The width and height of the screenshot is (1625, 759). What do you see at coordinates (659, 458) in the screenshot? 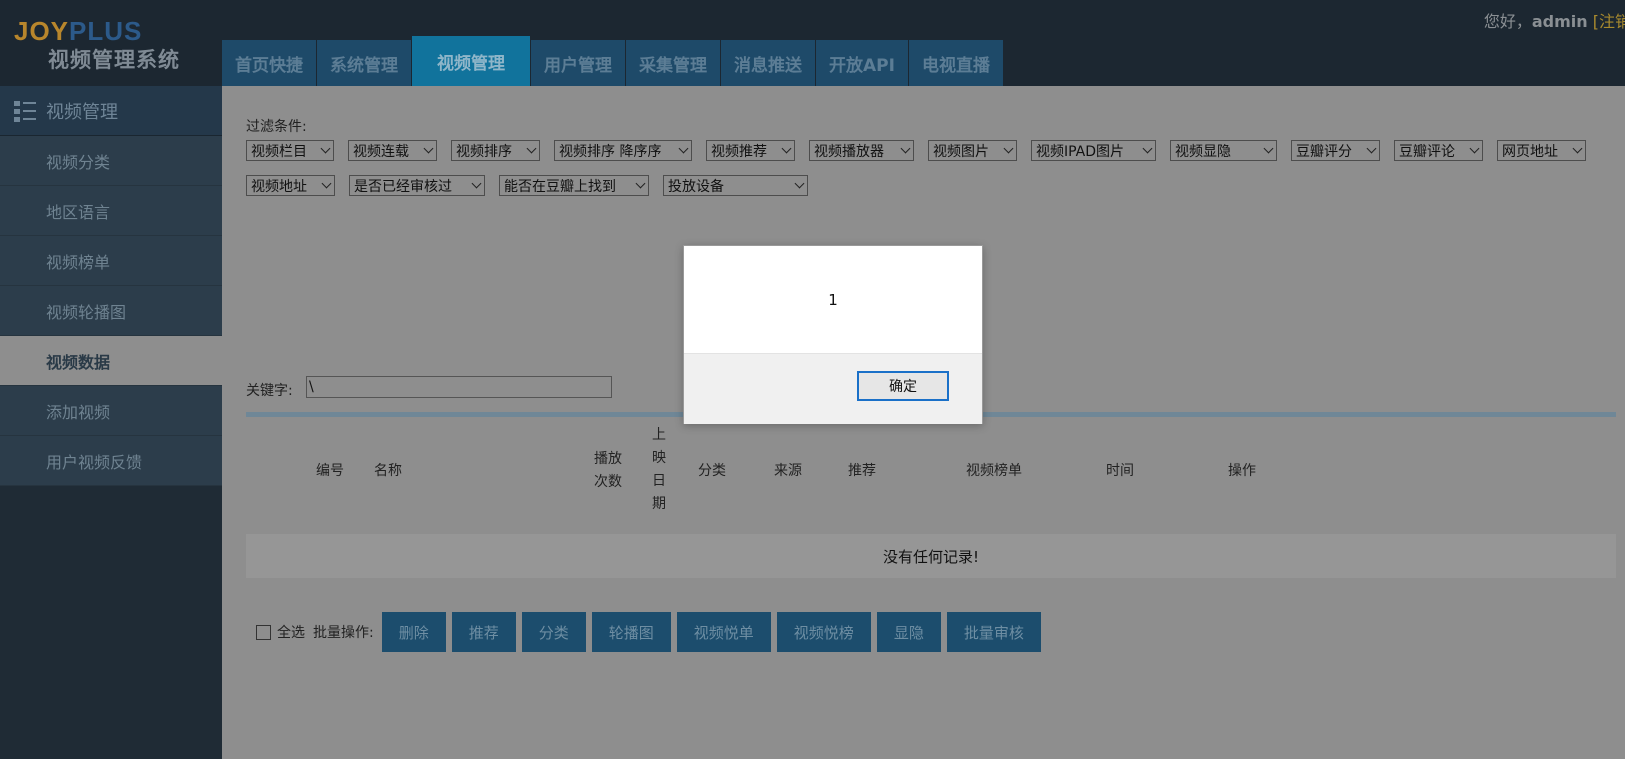
I see `col-release-line2: 映` at bounding box center [659, 458].